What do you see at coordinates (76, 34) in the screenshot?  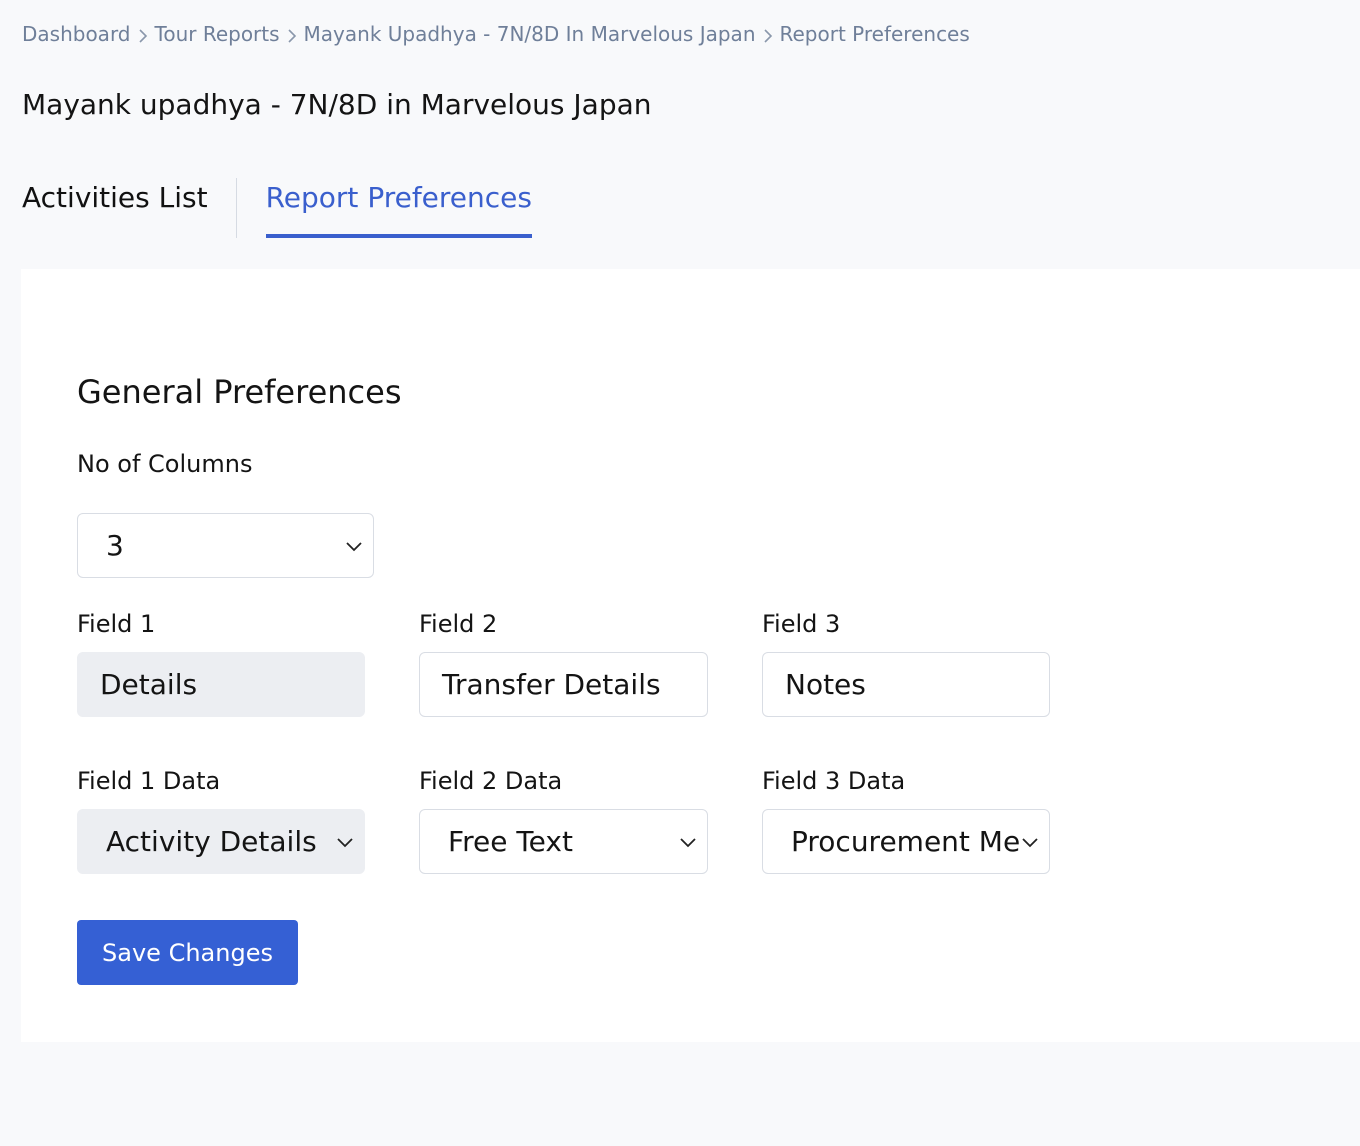 I see `breadcrumb-dashboard: Dashboard` at bounding box center [76, 34].